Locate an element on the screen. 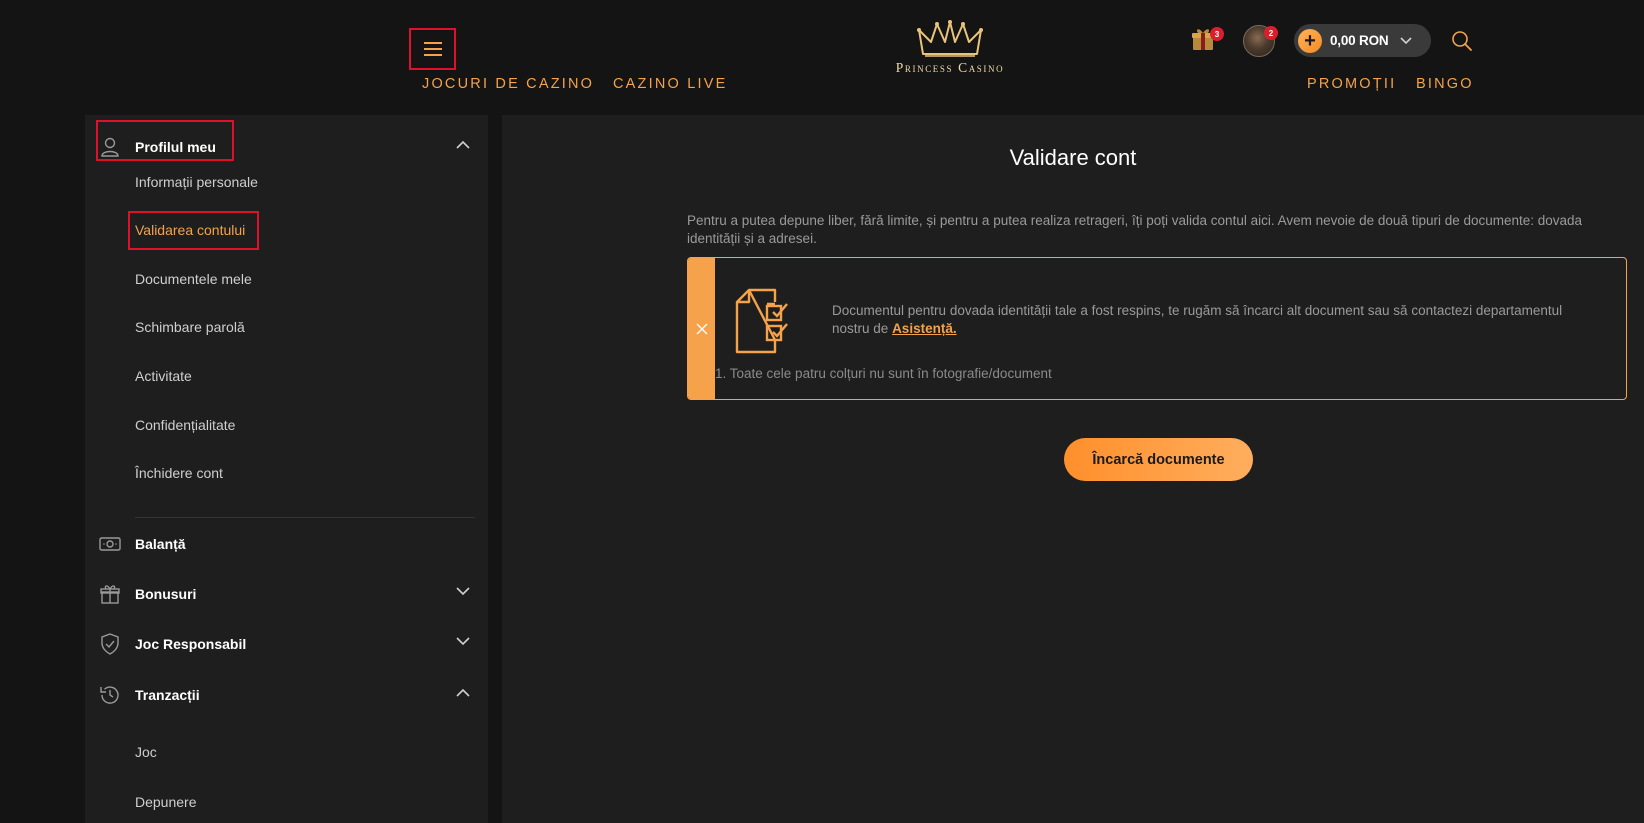 This screenshot has width=1644, height=823. hamburger-icon is located at coordinates (432, 49).